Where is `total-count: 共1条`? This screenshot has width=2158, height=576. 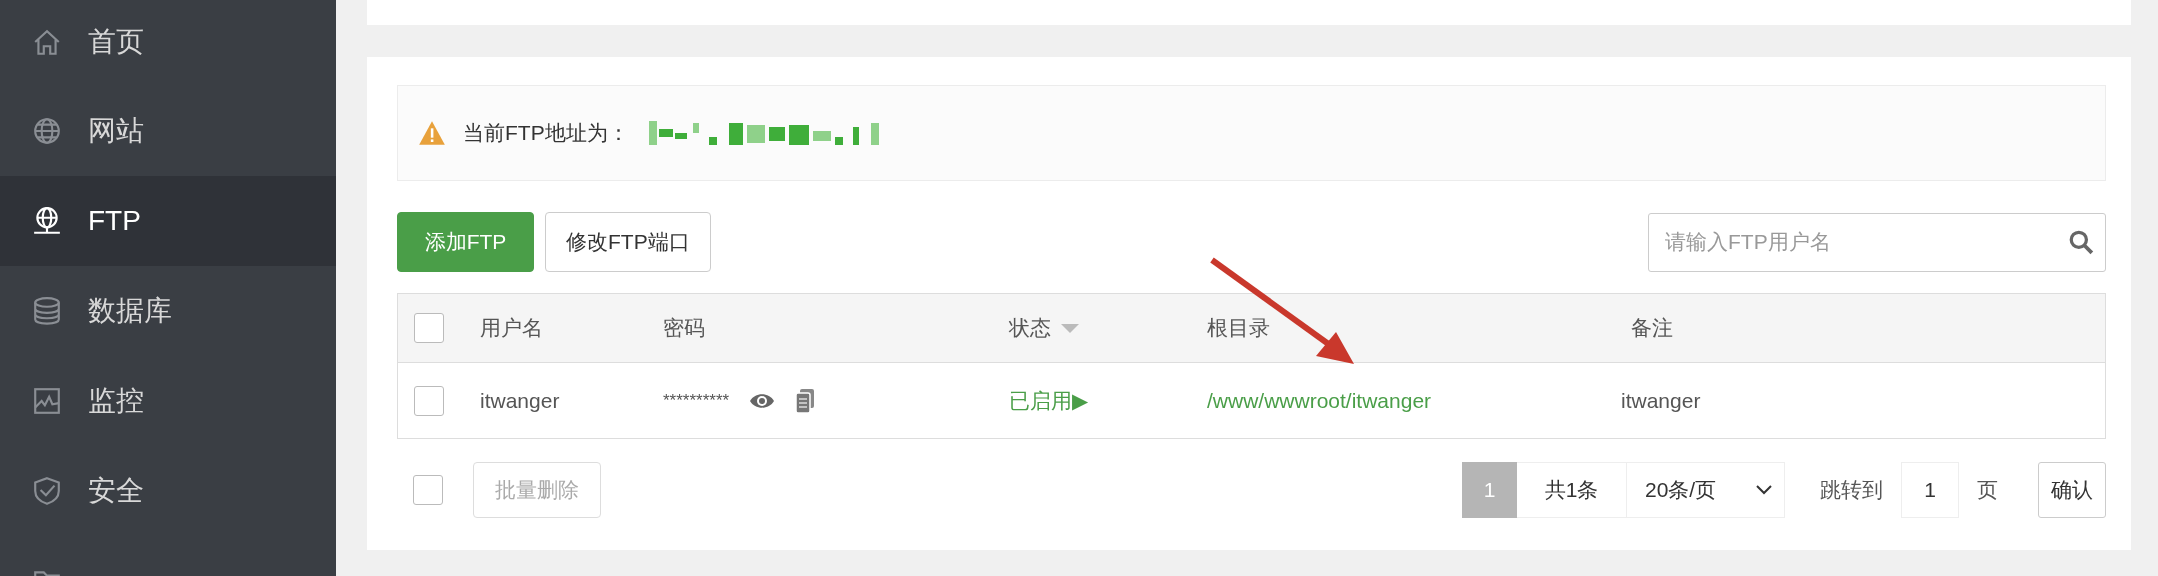 total-count: 共1条 is located at coordinates (1572, 490).